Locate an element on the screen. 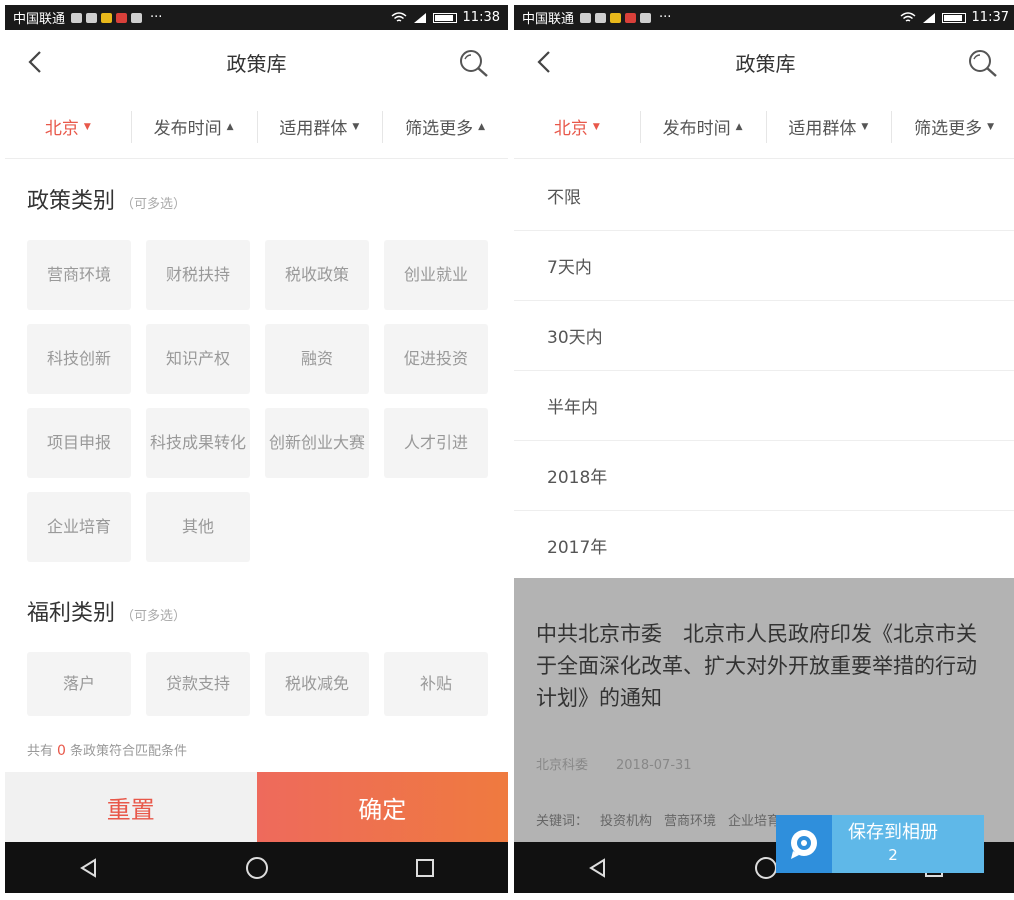  welfare-tag: 落户 is located at coordinates (79, 684).